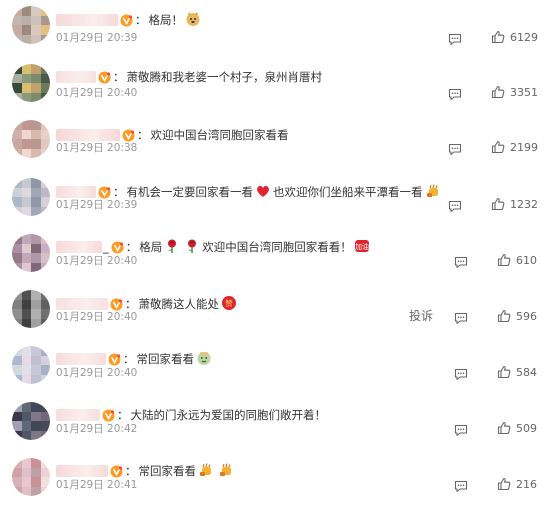 Image resolution: width=554 pixels, height=512 pixels. I want to click on comment-row: ：常回家看看 01月29日 20:41 216, so click(277, 484).